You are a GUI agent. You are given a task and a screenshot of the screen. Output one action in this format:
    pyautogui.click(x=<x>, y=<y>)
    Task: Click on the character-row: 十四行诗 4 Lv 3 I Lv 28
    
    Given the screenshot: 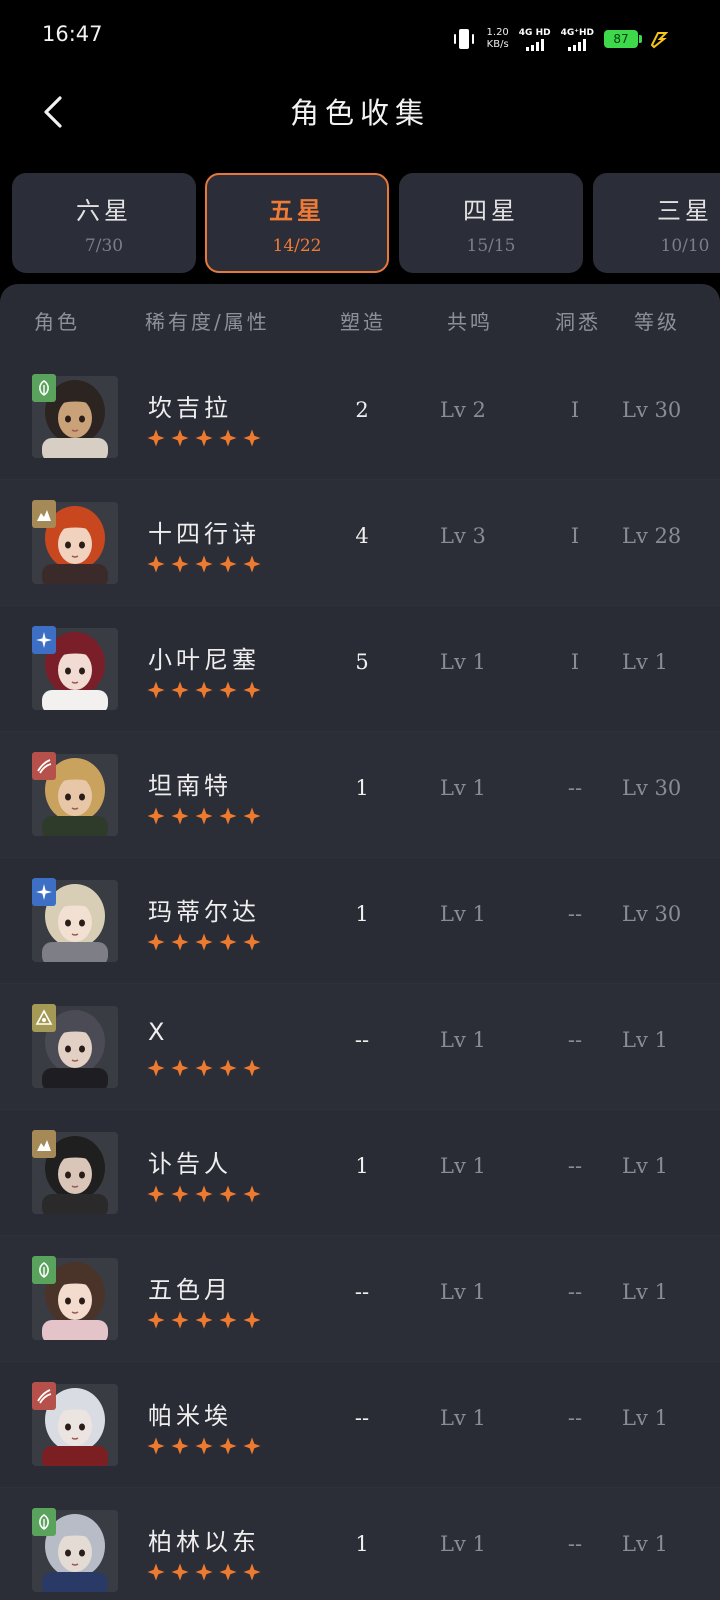 What is the action you would take?
    pyautogui.click(x=360, y=543)
    